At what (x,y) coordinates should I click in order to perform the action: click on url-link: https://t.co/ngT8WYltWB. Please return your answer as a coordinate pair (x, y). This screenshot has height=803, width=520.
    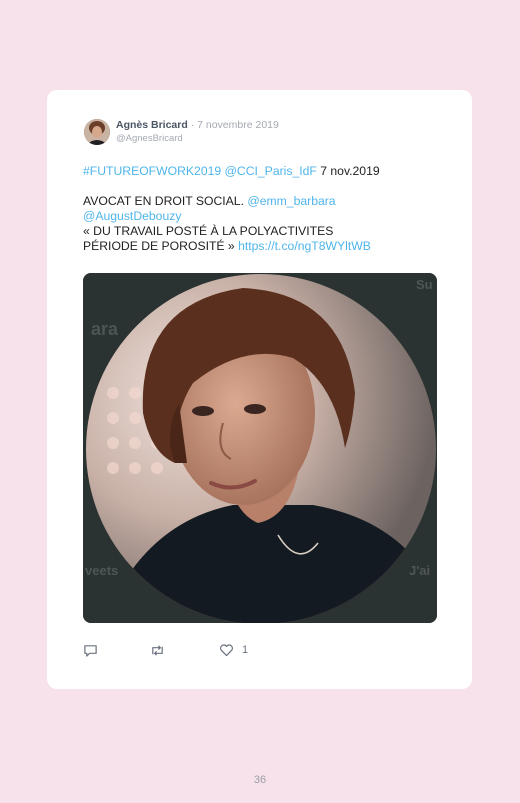
    Looking at the image, I should click on (304, 246).